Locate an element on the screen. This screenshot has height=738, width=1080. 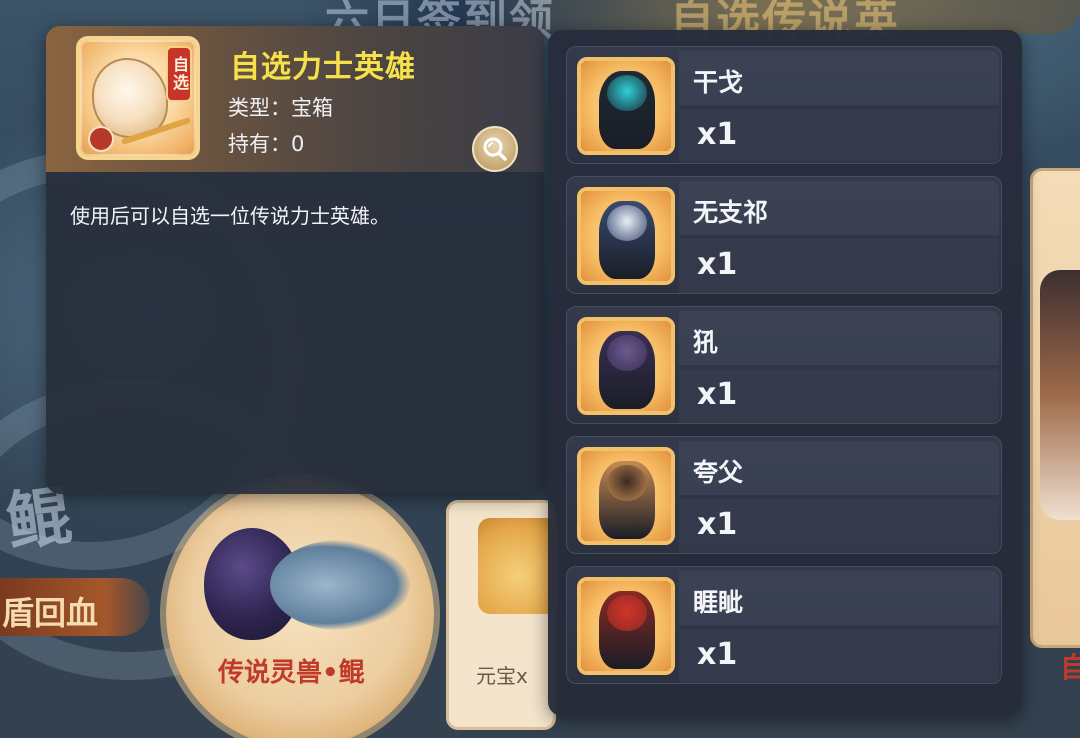
faction-emblem-icon is located at coordinates (101, 139).